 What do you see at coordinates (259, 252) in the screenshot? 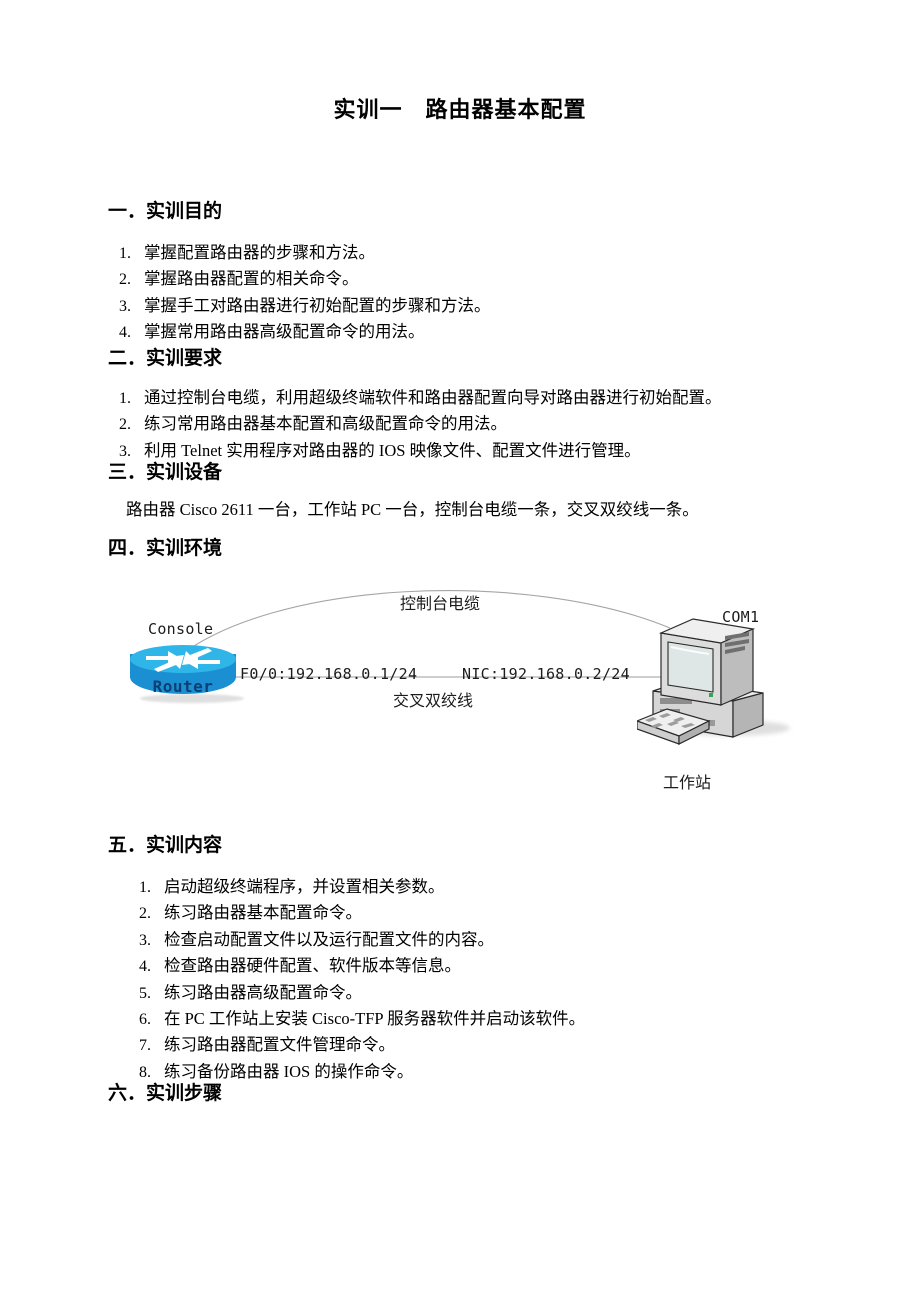
I see `list-text: 掌握配置路由器的步骤和方法。` at bounding box center [259, 252].